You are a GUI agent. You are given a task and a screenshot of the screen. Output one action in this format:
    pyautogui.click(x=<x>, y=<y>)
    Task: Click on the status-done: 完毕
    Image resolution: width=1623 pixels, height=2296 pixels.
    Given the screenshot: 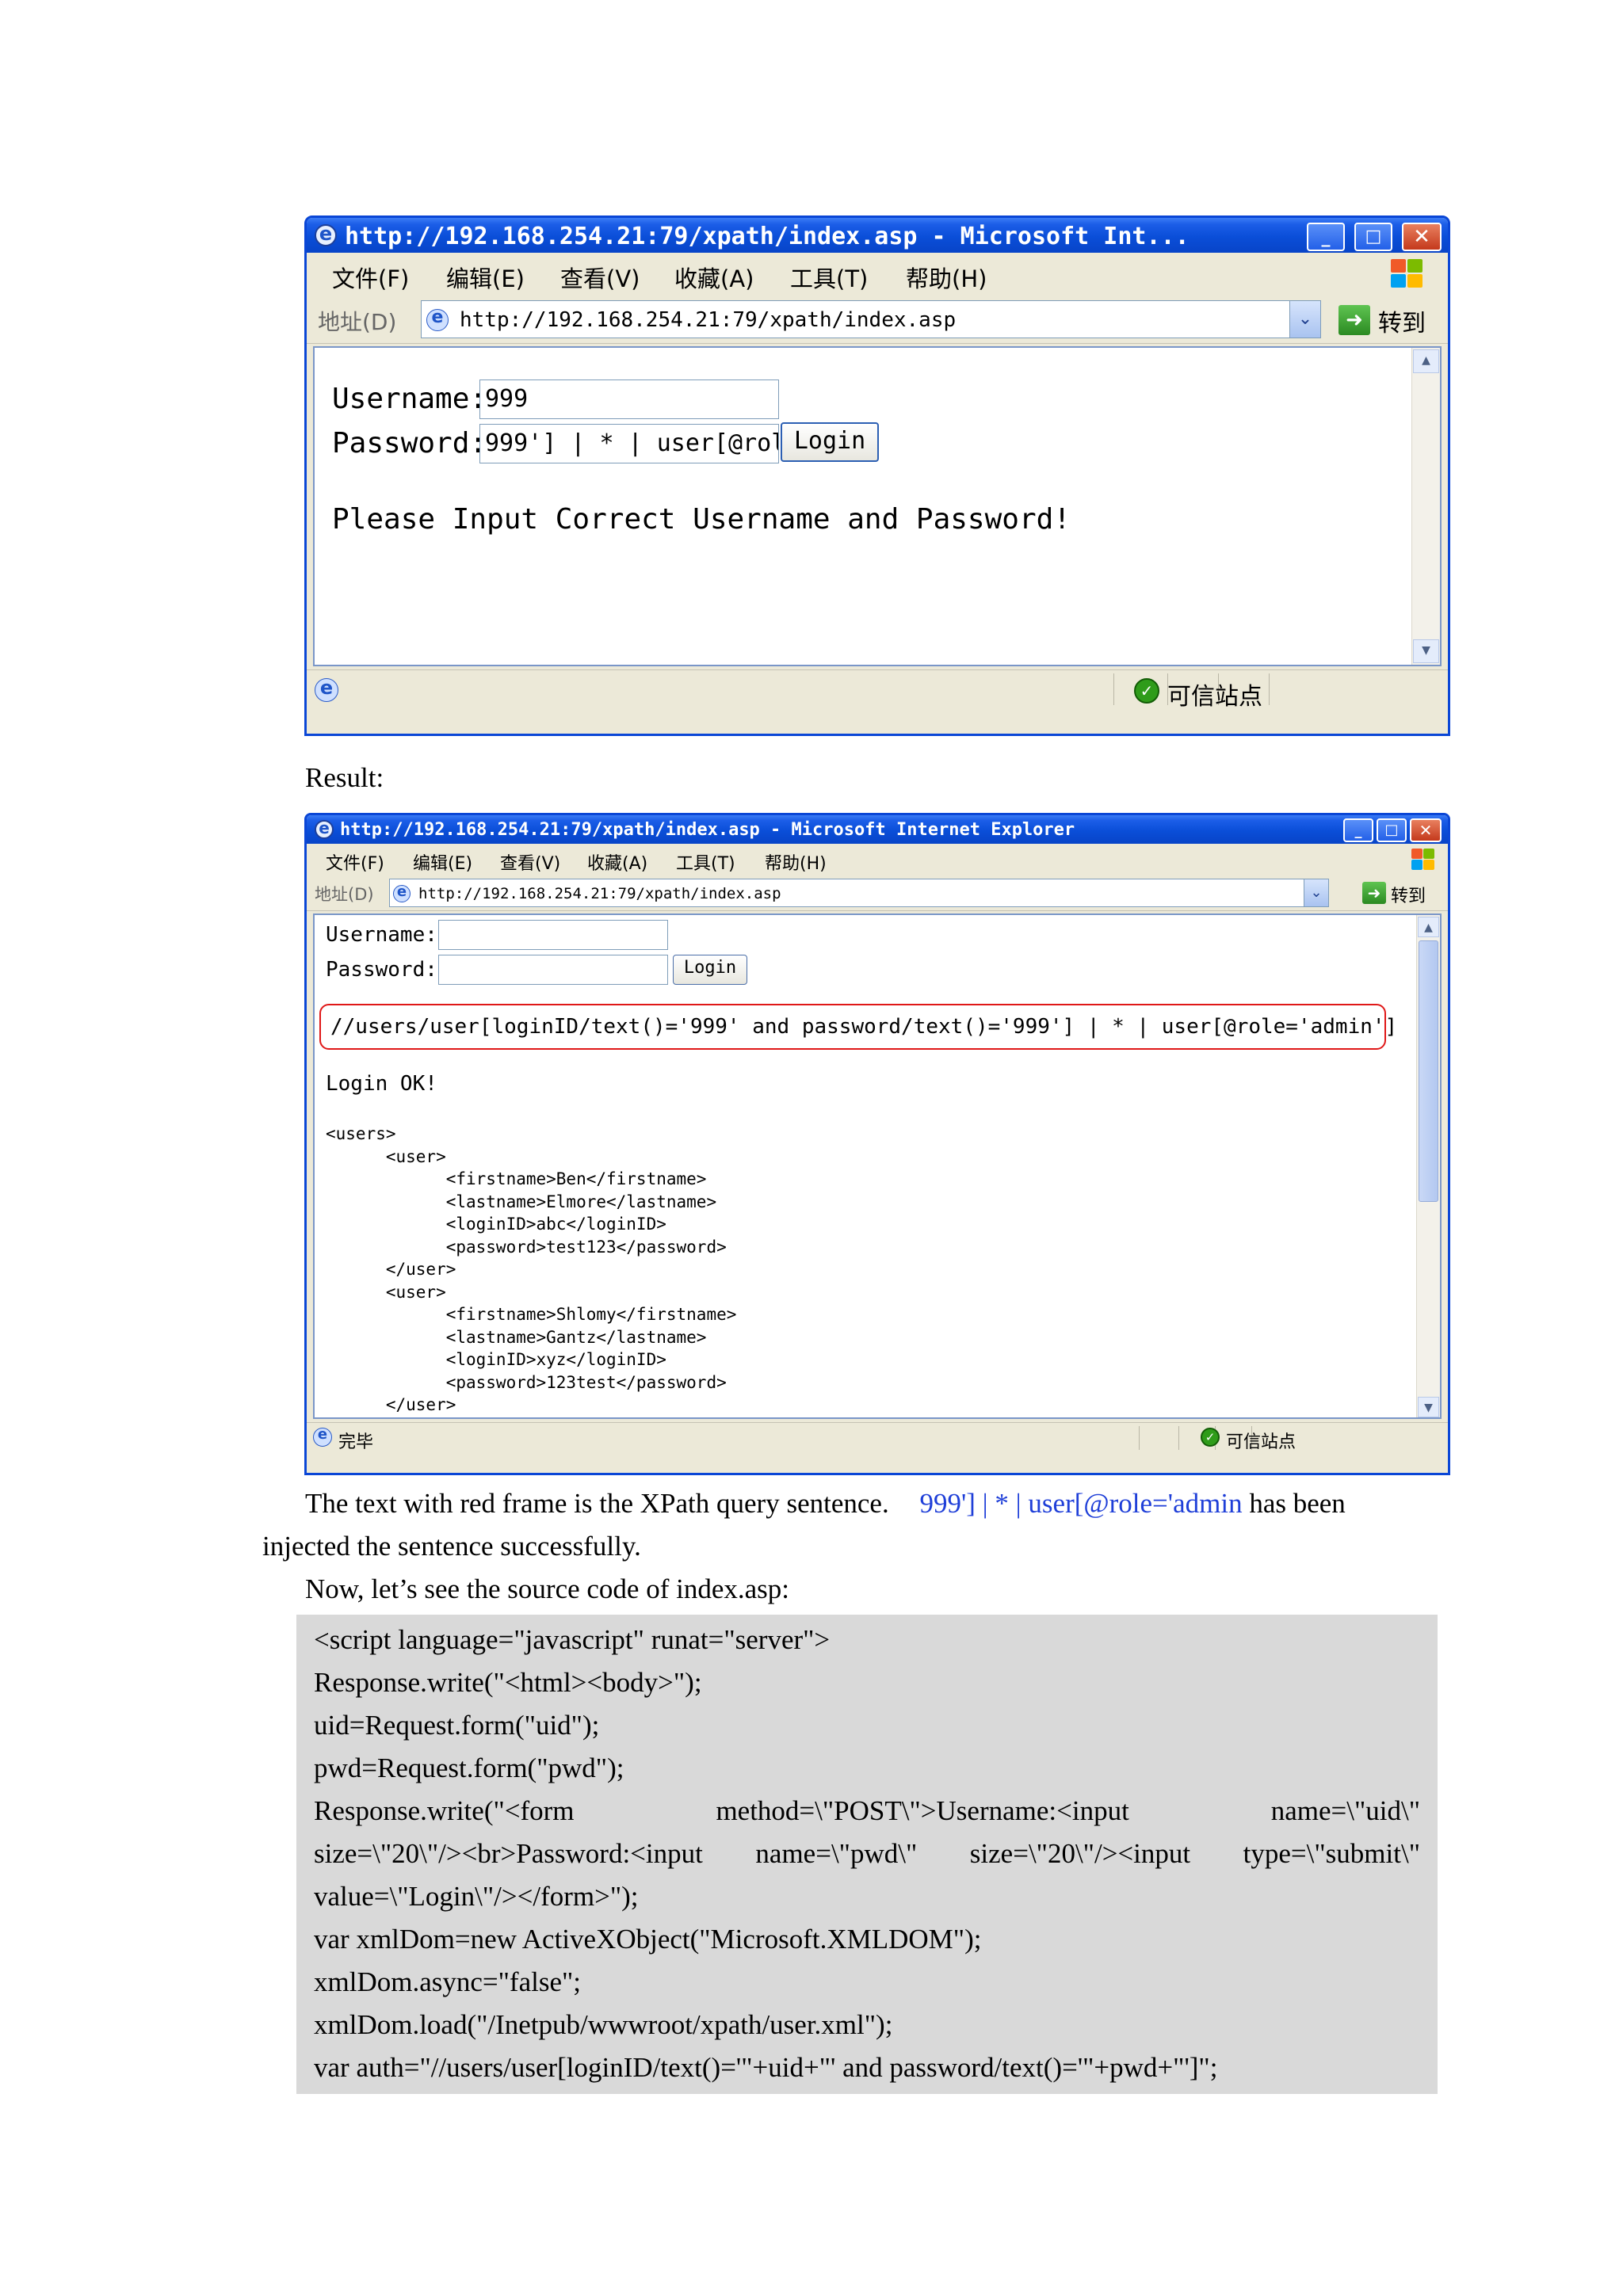 What is the action you would take?
    pyautogui.click(x=356, y=1442)
    